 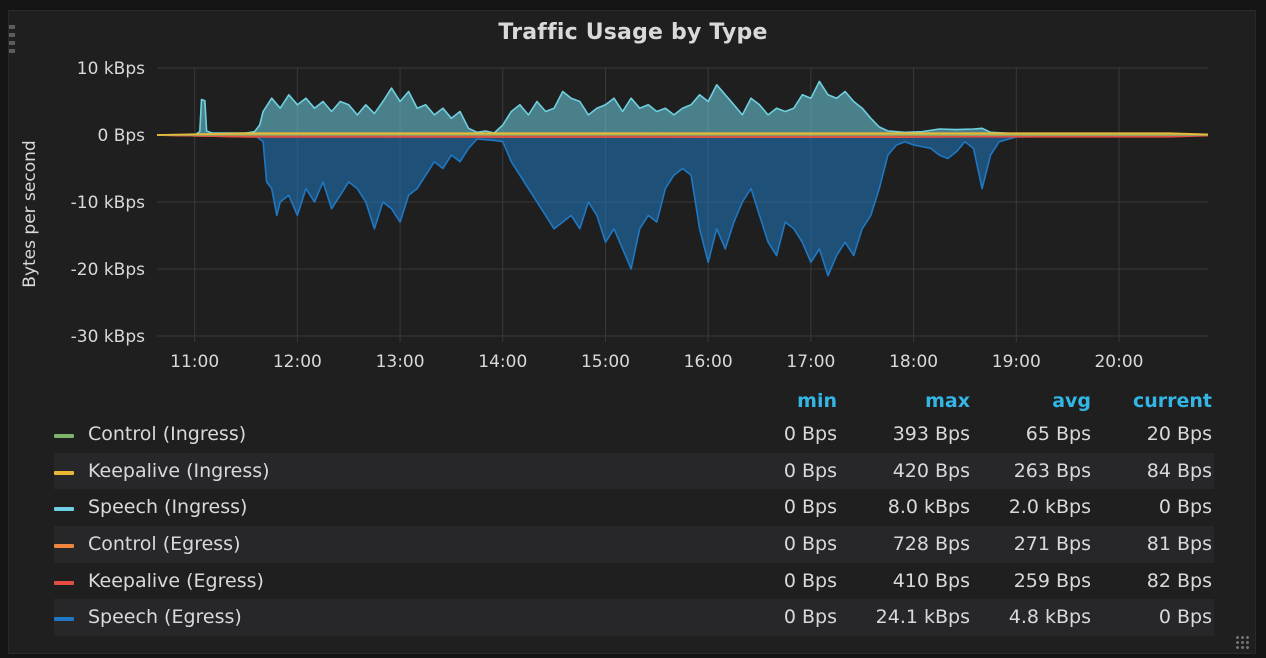 What do you see at coordinates (164, 544) in the screenshot?
I see `legend-series-name: Control (Egress)` at bounding box center [164, 544].